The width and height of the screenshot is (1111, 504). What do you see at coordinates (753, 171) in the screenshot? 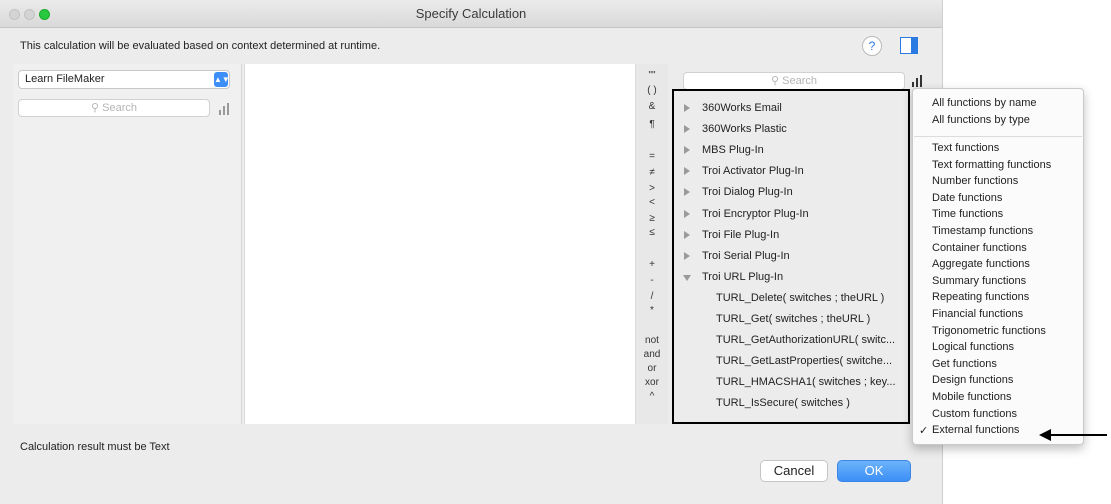
I see `function-category-label: Troi Activator Plug-In` at bounding box center [753, 171].